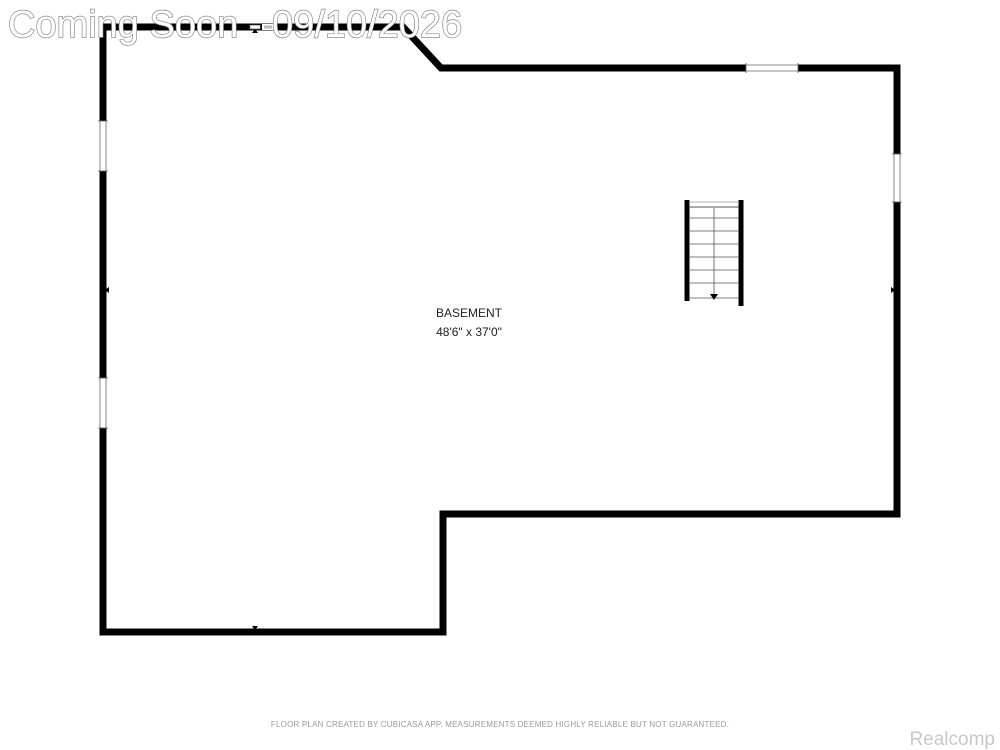 The image size is (1000, 750). I want to click on room-name: BASEMENT, so click(469, 313).